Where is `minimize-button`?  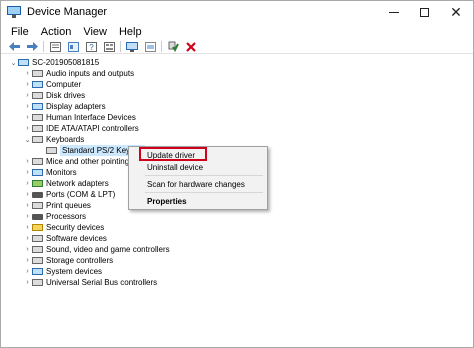
minimize-button is located at coordinates (394, 12).